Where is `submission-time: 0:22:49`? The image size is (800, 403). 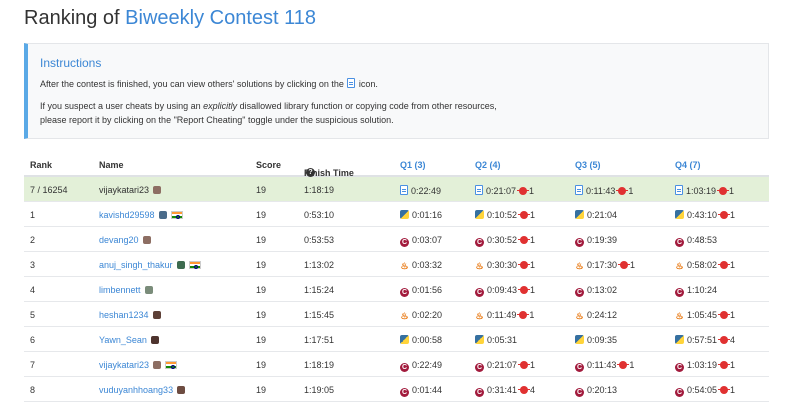
submission-time: 0:22:49 is located at coordinates (426, 191).